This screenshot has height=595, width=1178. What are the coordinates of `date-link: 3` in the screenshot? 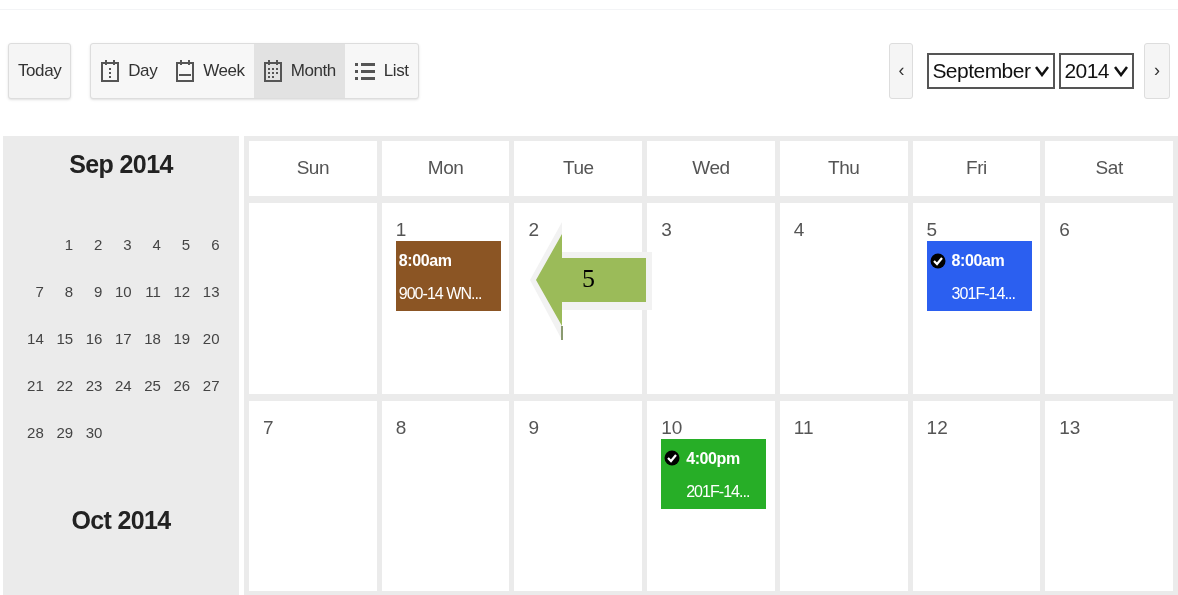 It's located at (121, 244).